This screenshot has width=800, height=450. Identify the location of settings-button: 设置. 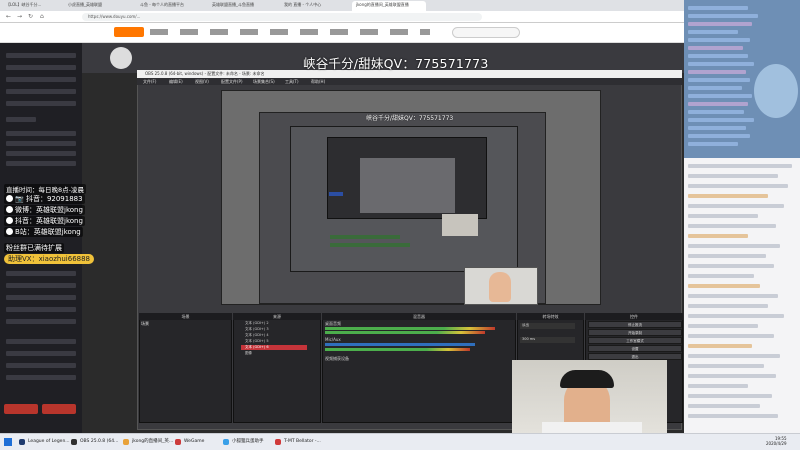
(635, 348).